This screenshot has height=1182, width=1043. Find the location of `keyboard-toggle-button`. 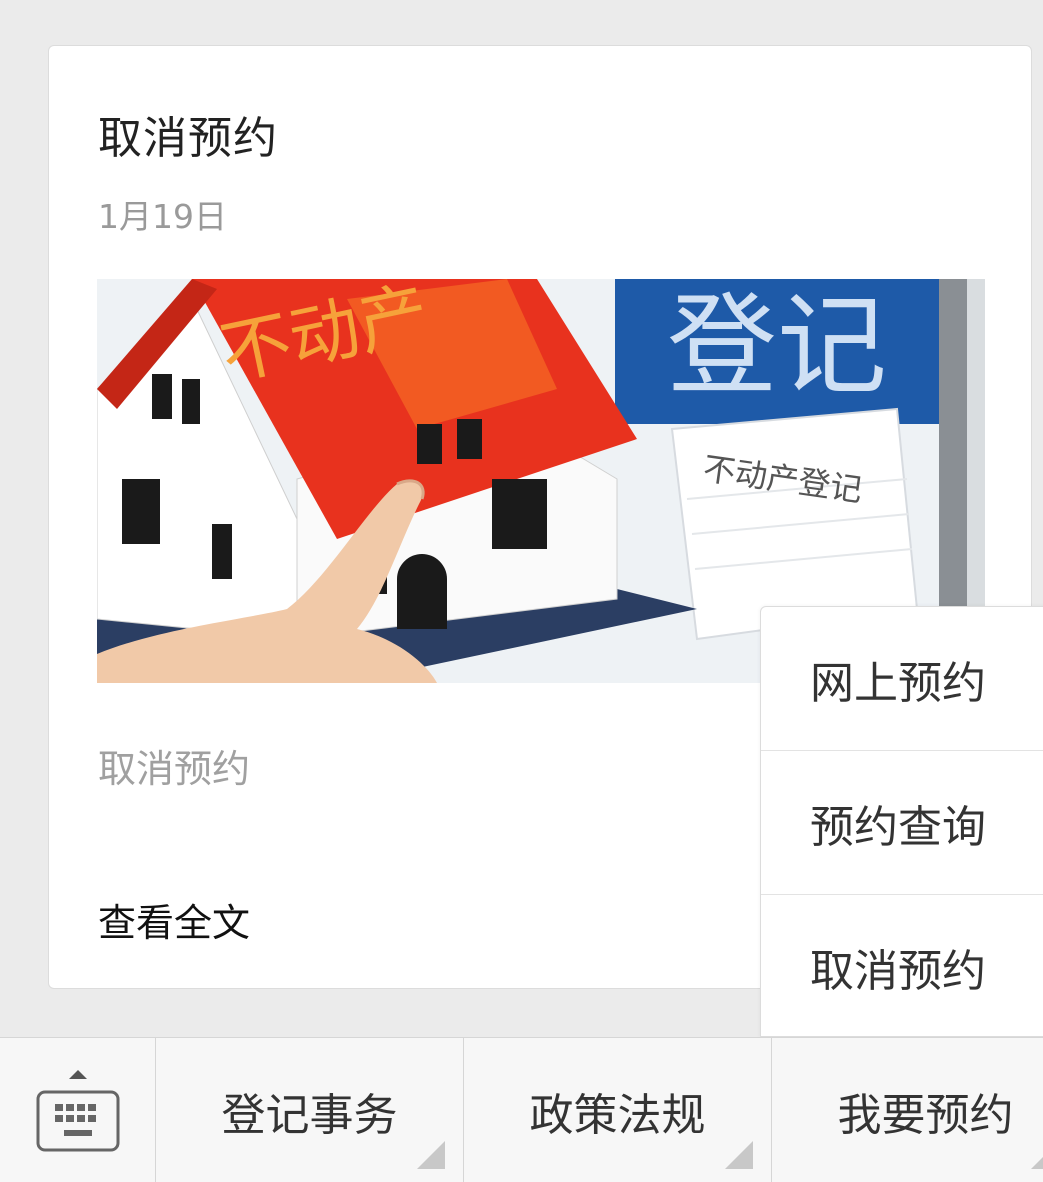

keyboard-toggle-button is located at coordinates (77, 1110).